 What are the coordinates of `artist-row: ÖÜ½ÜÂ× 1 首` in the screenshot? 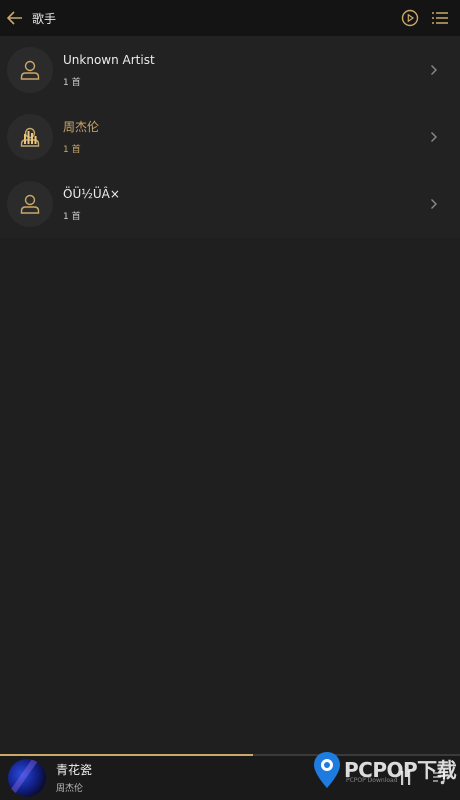 It's located at (230, 203).